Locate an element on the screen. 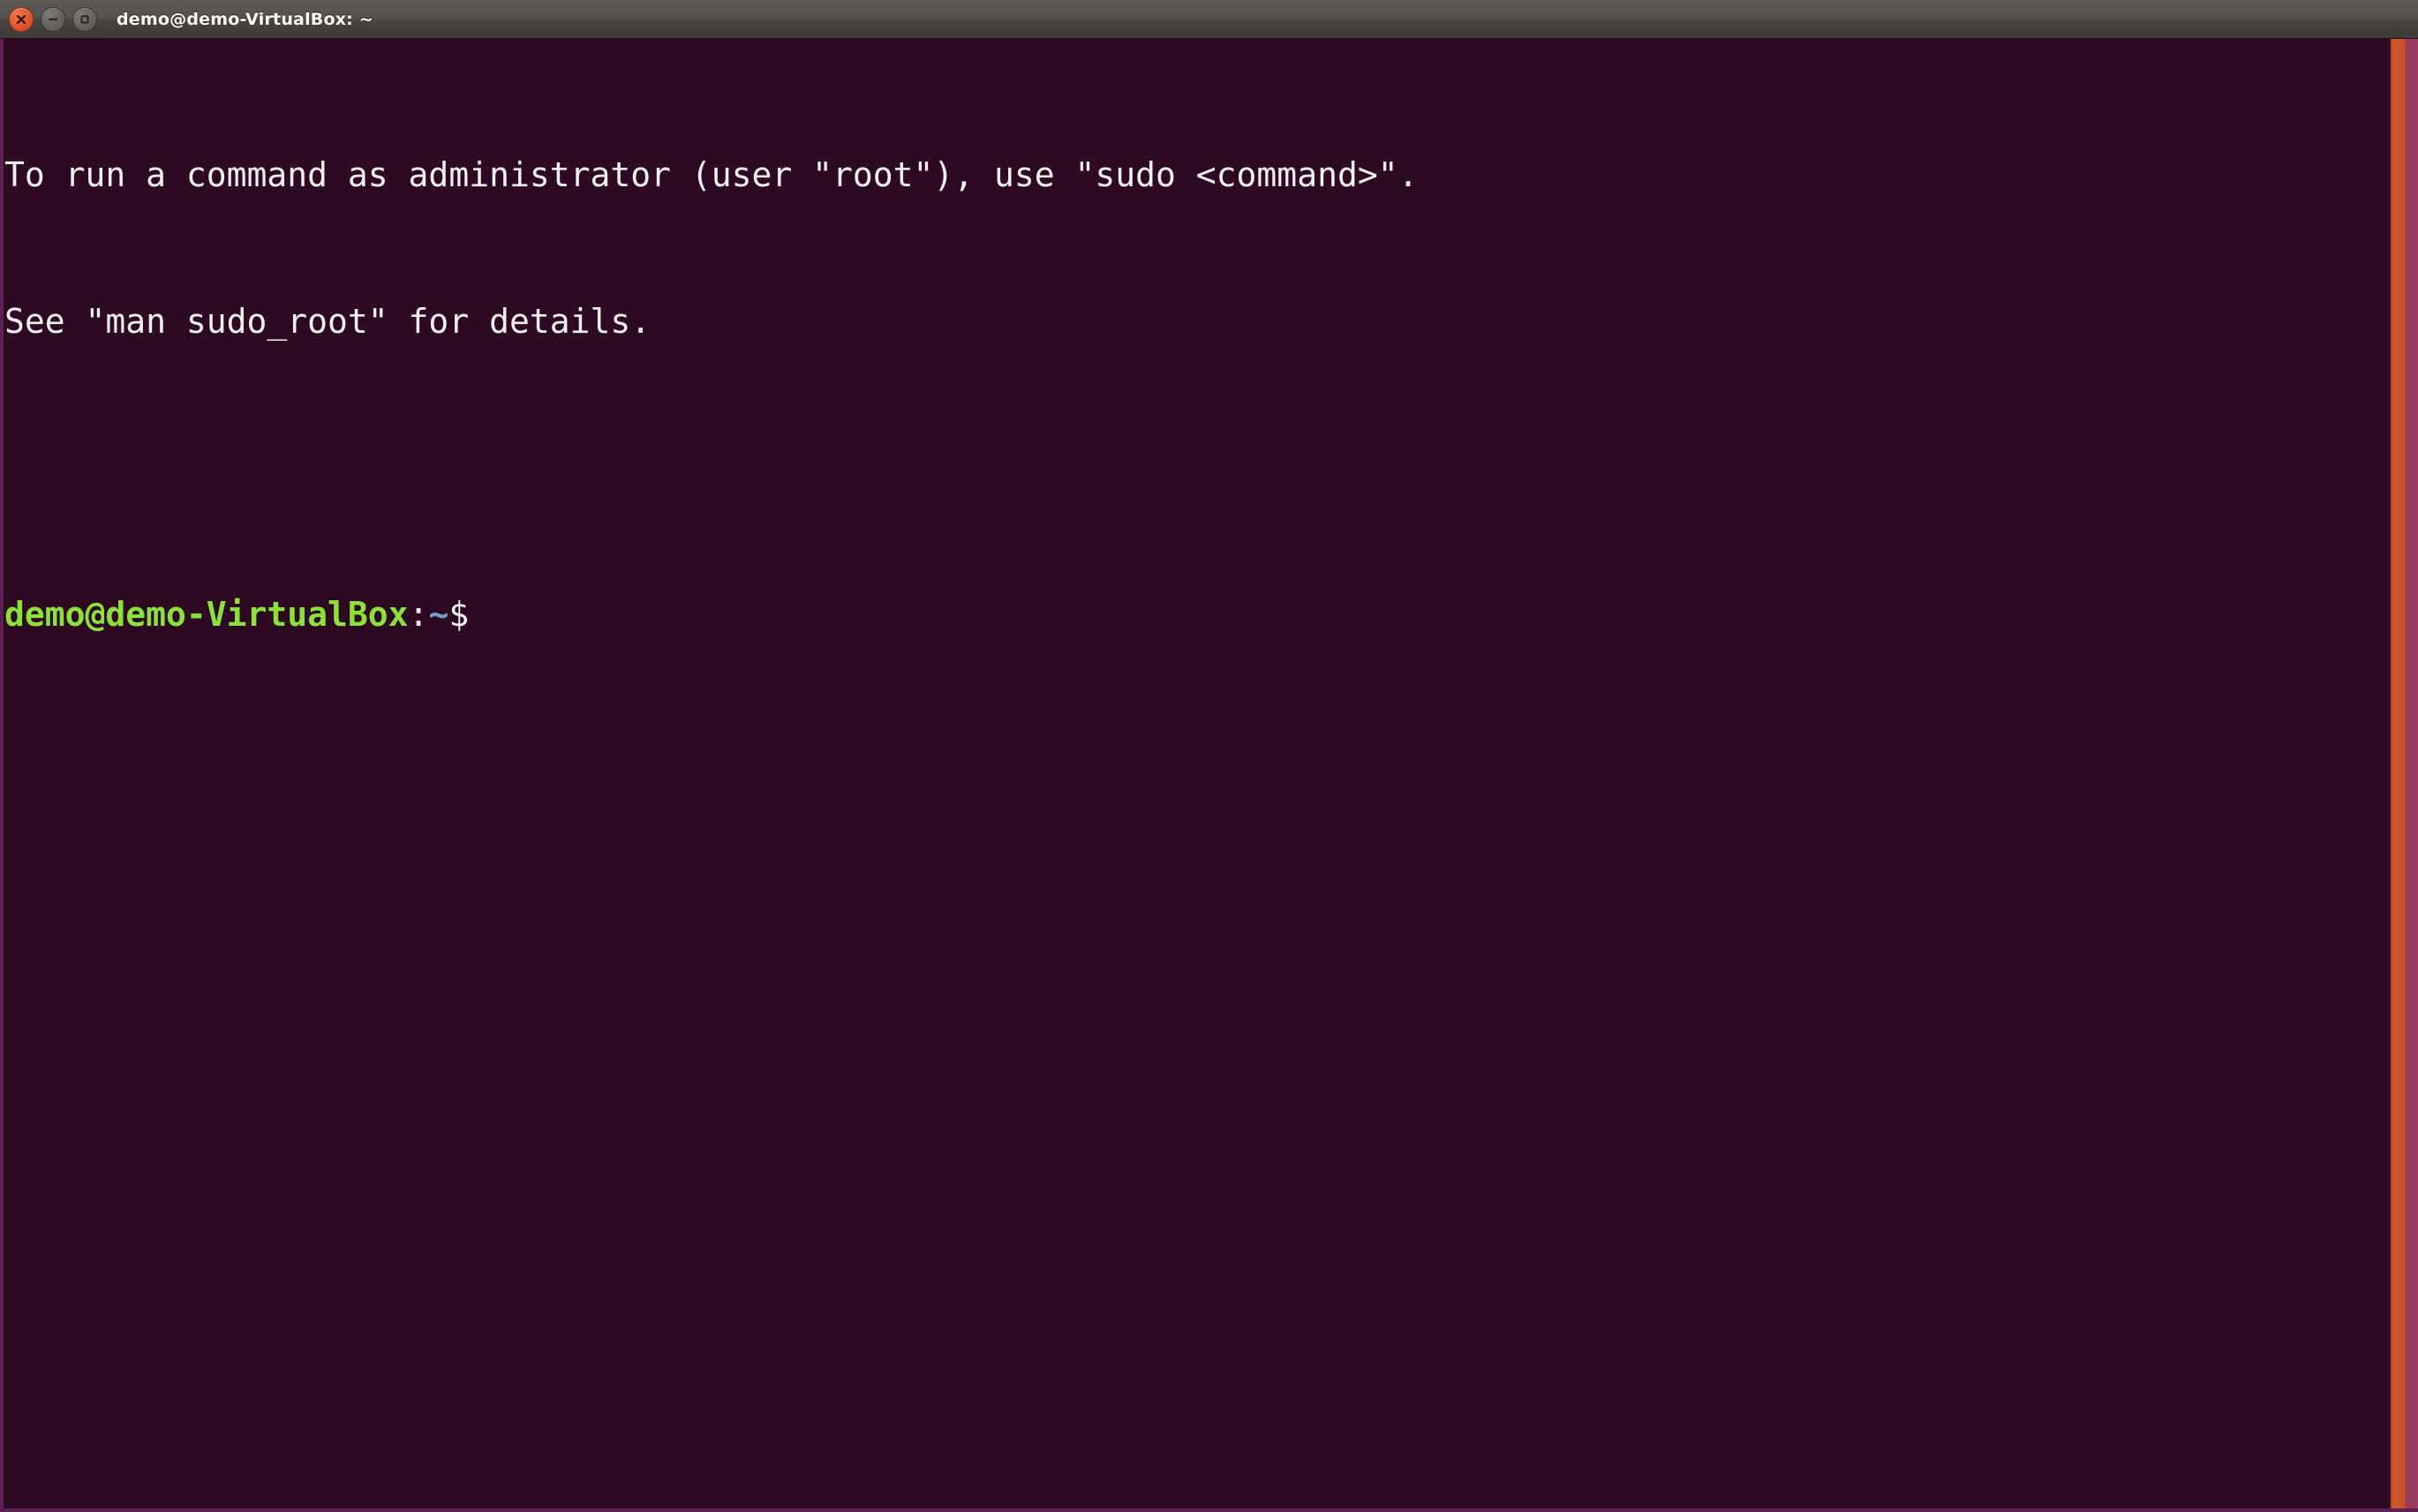 The image size is (2418, 1512). prompt-user-host: demo@demo-VirtualBox is located at coordinates (207, 614).